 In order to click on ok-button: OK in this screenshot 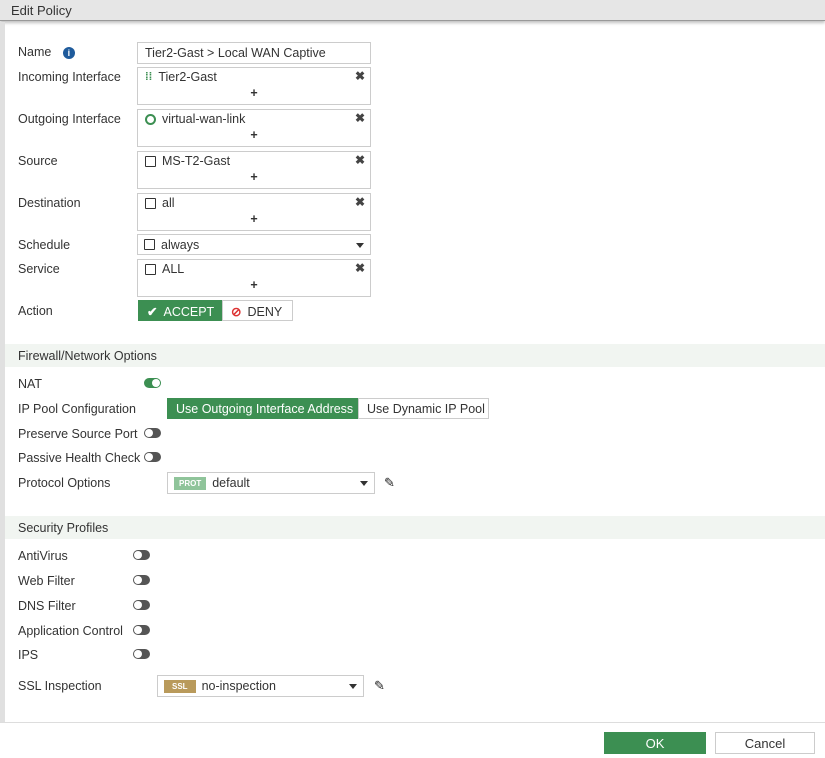, I will do `click(655, 743)`.